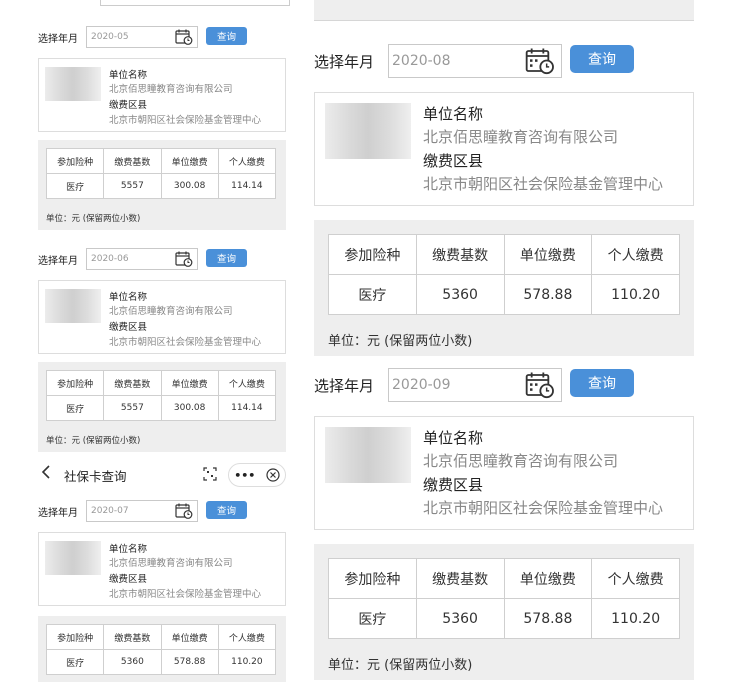  Describe the element at coordinates (421, 385) in the screenshot. I see `month-input-value: 2020-09` at that location.